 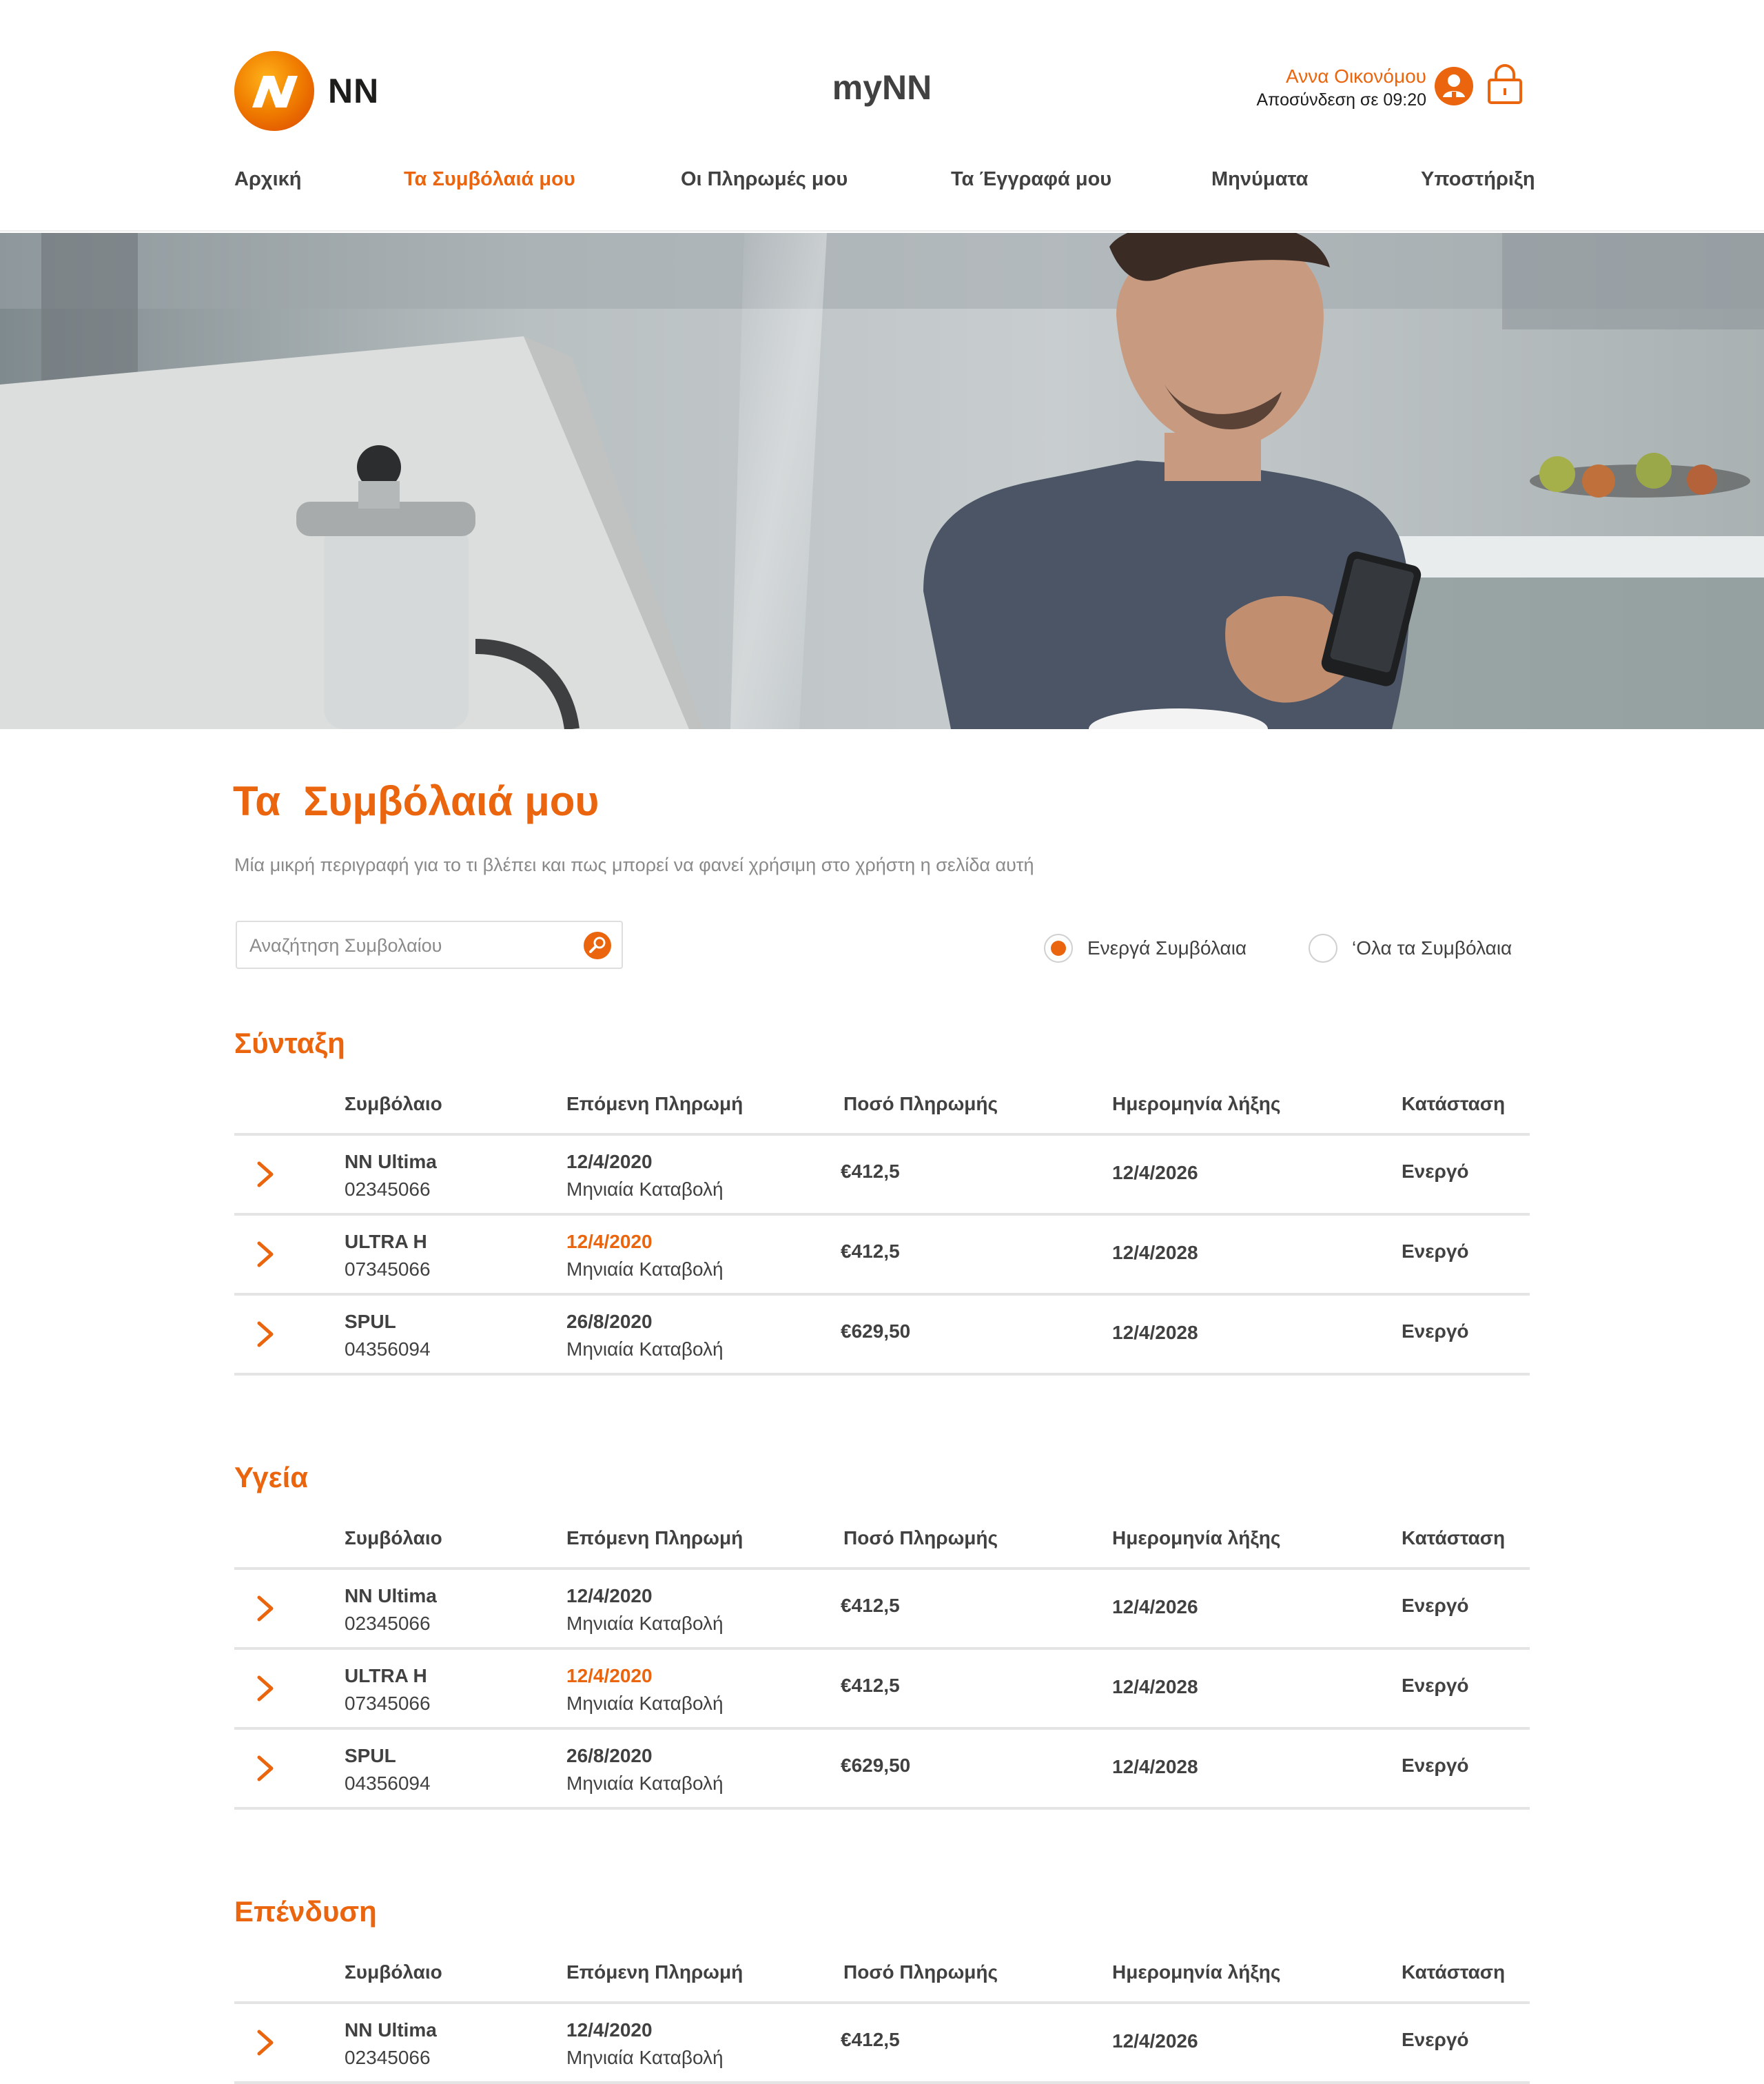 I want to click on nav-item-my-contracts: Τα Συμβόλαιά μου, so click(x=490, y=179).